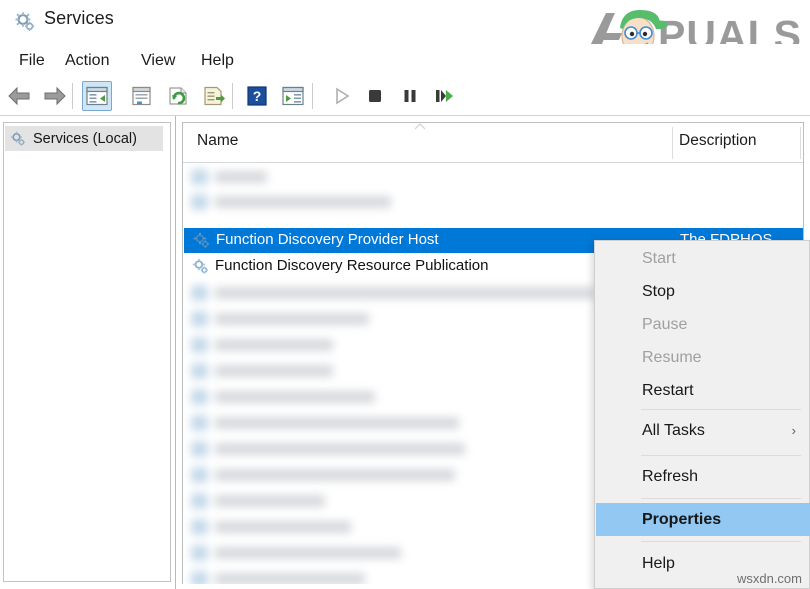 The image size is (810, 589). I want to click on stop-service-icon, so click(375, 96).